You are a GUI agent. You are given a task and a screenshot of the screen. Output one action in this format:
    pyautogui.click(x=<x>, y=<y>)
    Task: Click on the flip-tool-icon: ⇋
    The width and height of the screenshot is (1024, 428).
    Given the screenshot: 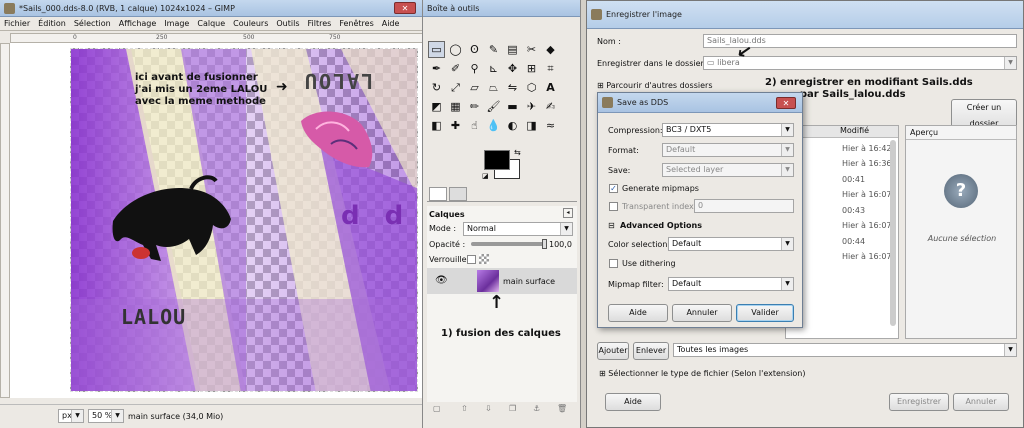 What is the action you would take?
    pyautogui.click(x=512, y=87)
    